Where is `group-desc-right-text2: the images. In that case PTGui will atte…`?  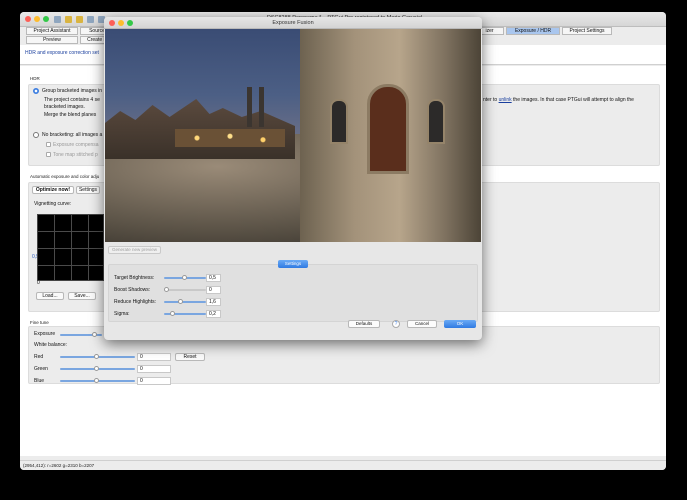 group-desc-right-text2: the images. In that case PTGui will atte… is located at coordinates (572, 100).